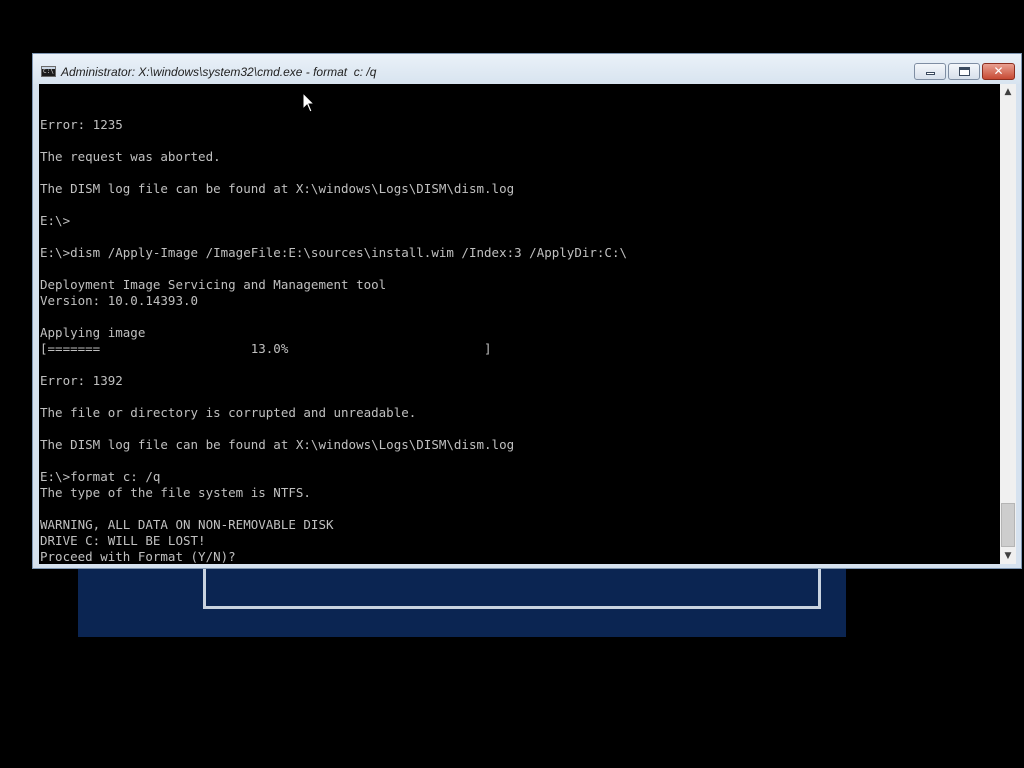 The height and width of the screenshot is (768, 1024). What do you see at coordinates (175, 492) in the screenshot?
I see `console-line: The type of the file system is NTFS.` at bounding box center [175, 492].